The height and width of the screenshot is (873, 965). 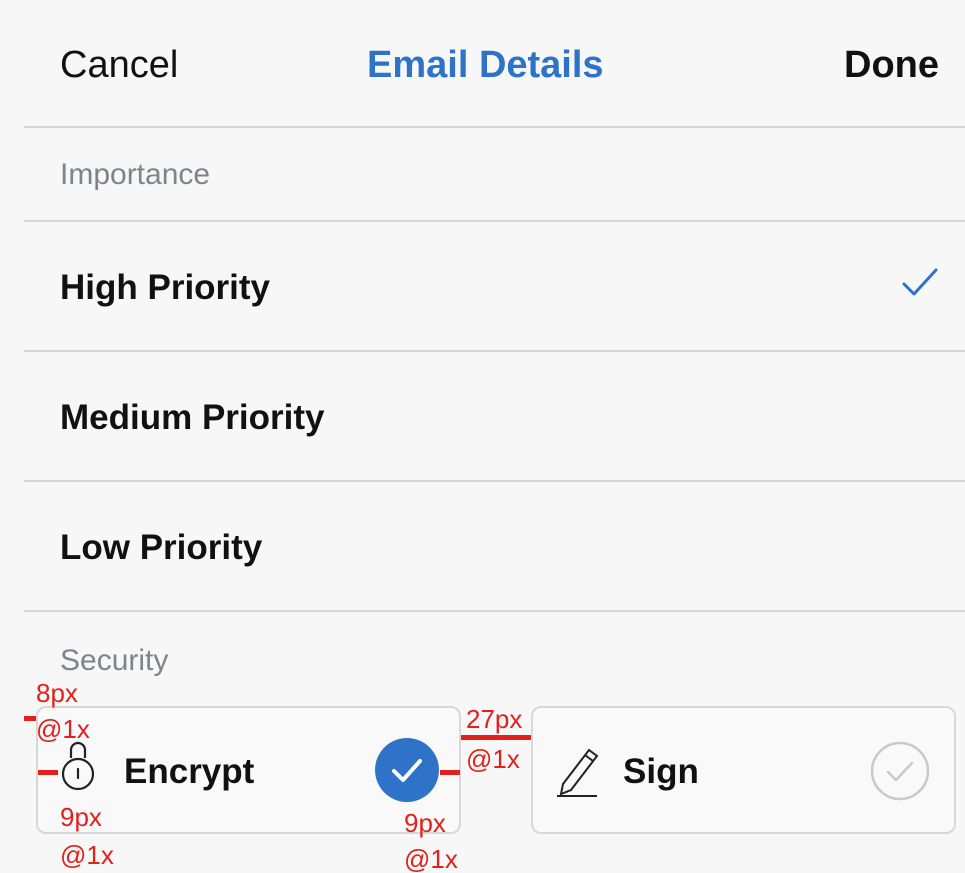 I want to click on importance-section-header: Importance, so click(x=135, y=174).